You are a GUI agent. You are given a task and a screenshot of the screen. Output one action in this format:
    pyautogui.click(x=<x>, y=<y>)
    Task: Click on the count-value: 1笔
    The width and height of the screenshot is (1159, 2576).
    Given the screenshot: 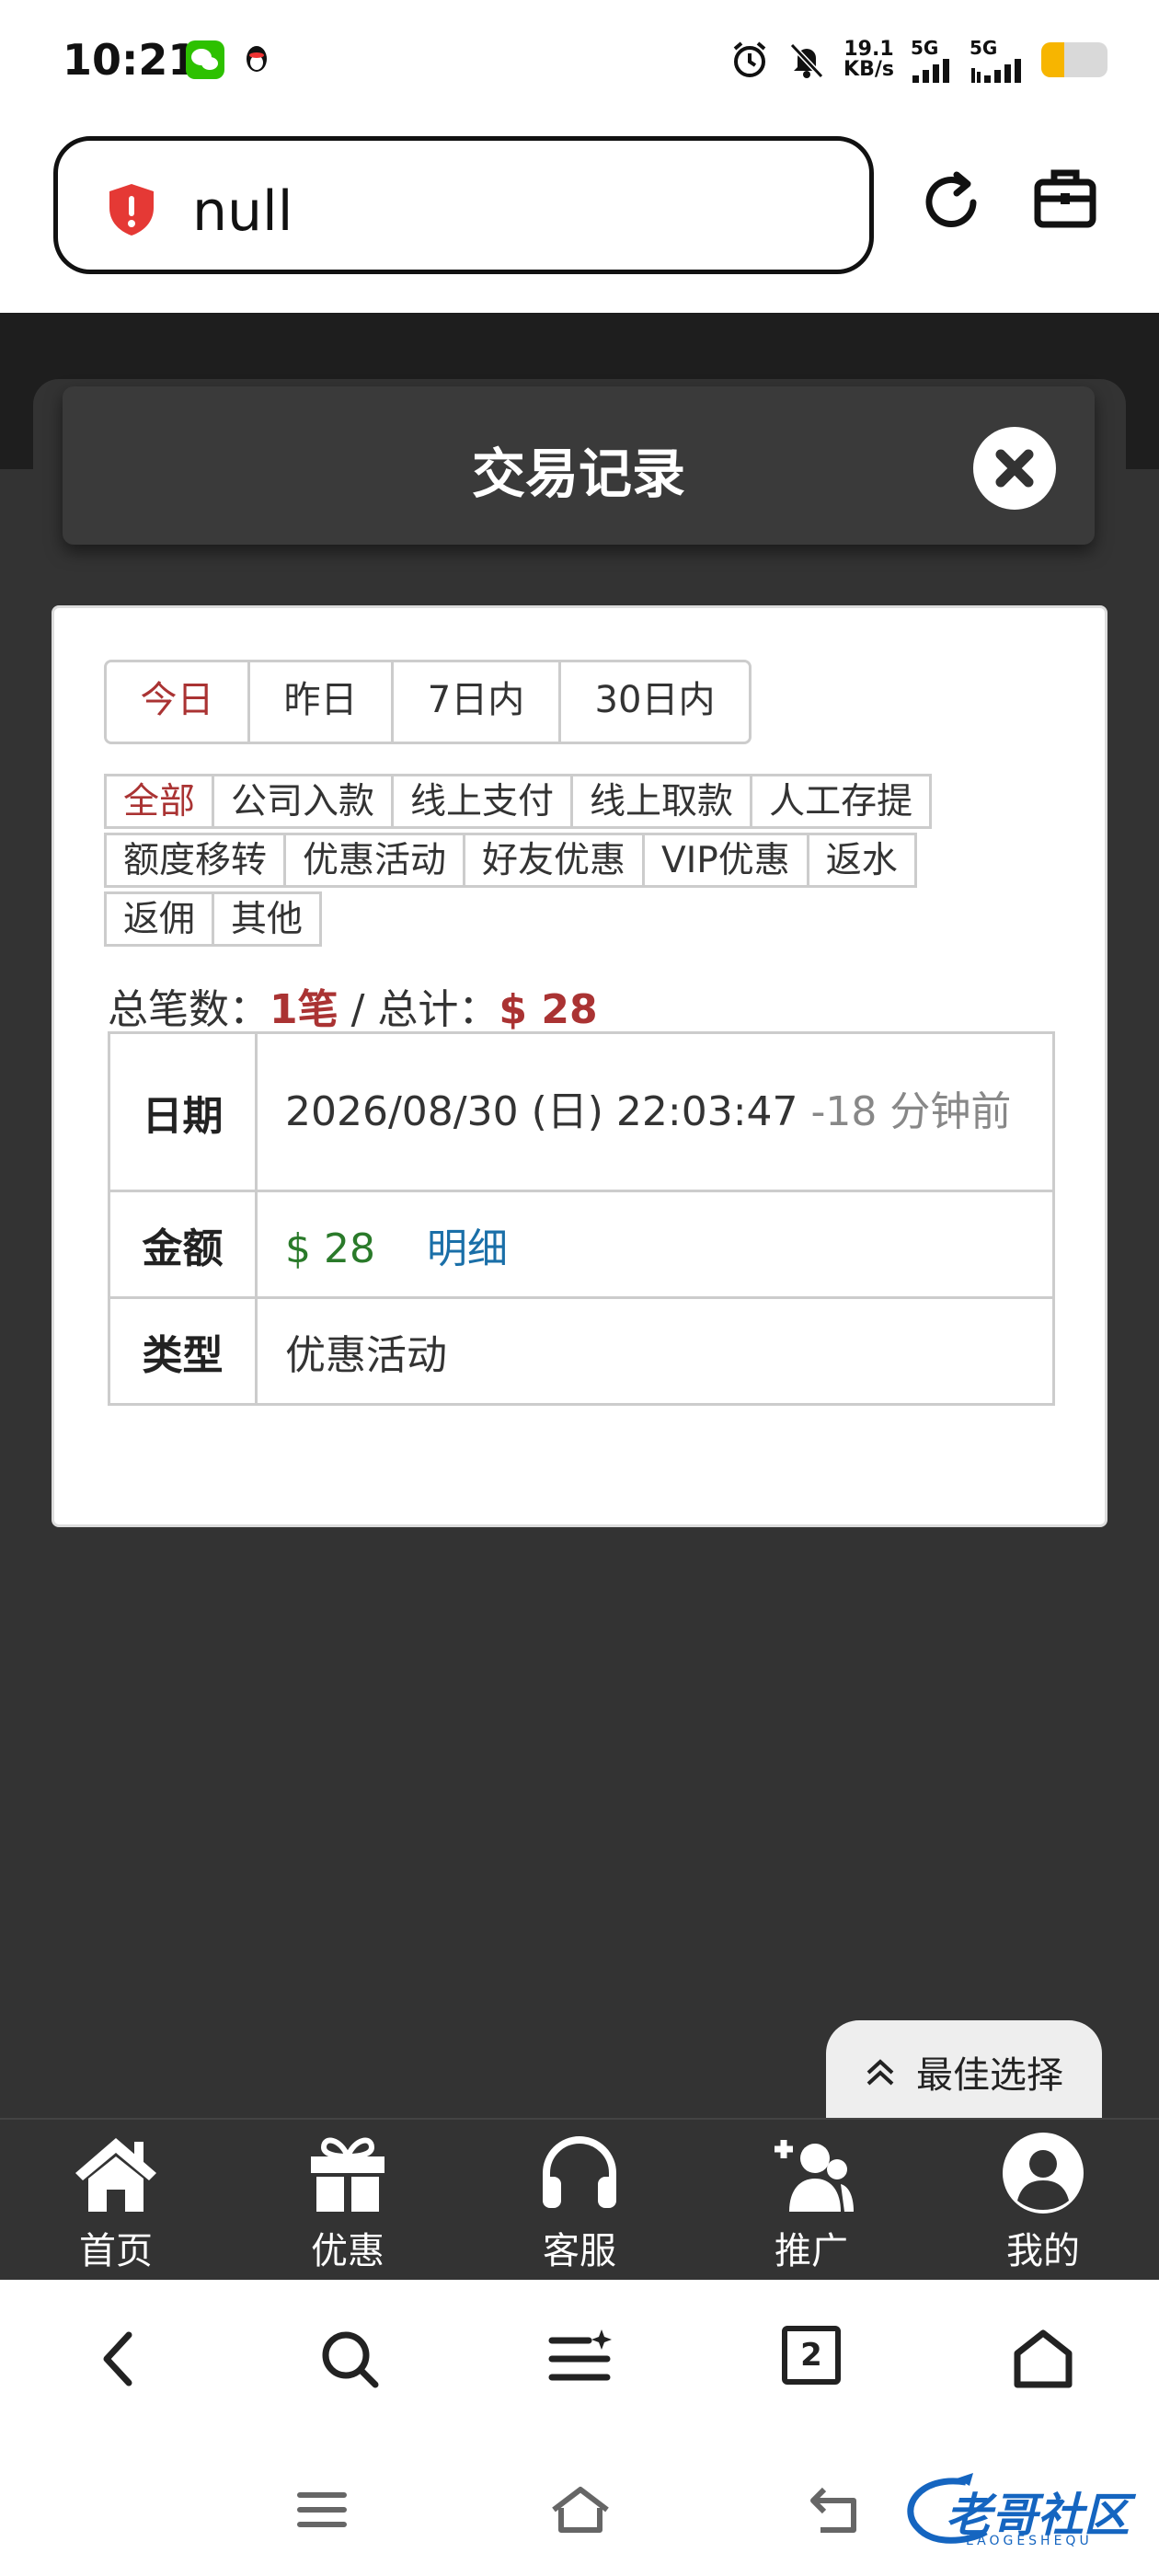 What is the action you would take?
    pyautogui.click(x=304, y=1009)
    